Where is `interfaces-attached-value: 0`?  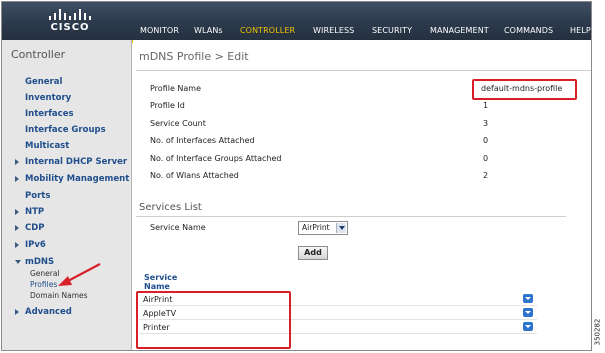
interfaces-attached-value: 0 is located at coordinates (486, 140).